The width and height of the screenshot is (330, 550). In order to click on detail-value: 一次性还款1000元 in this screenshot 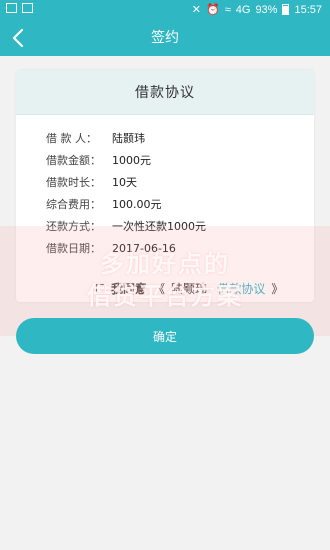, I will do `click(159, 226)`.